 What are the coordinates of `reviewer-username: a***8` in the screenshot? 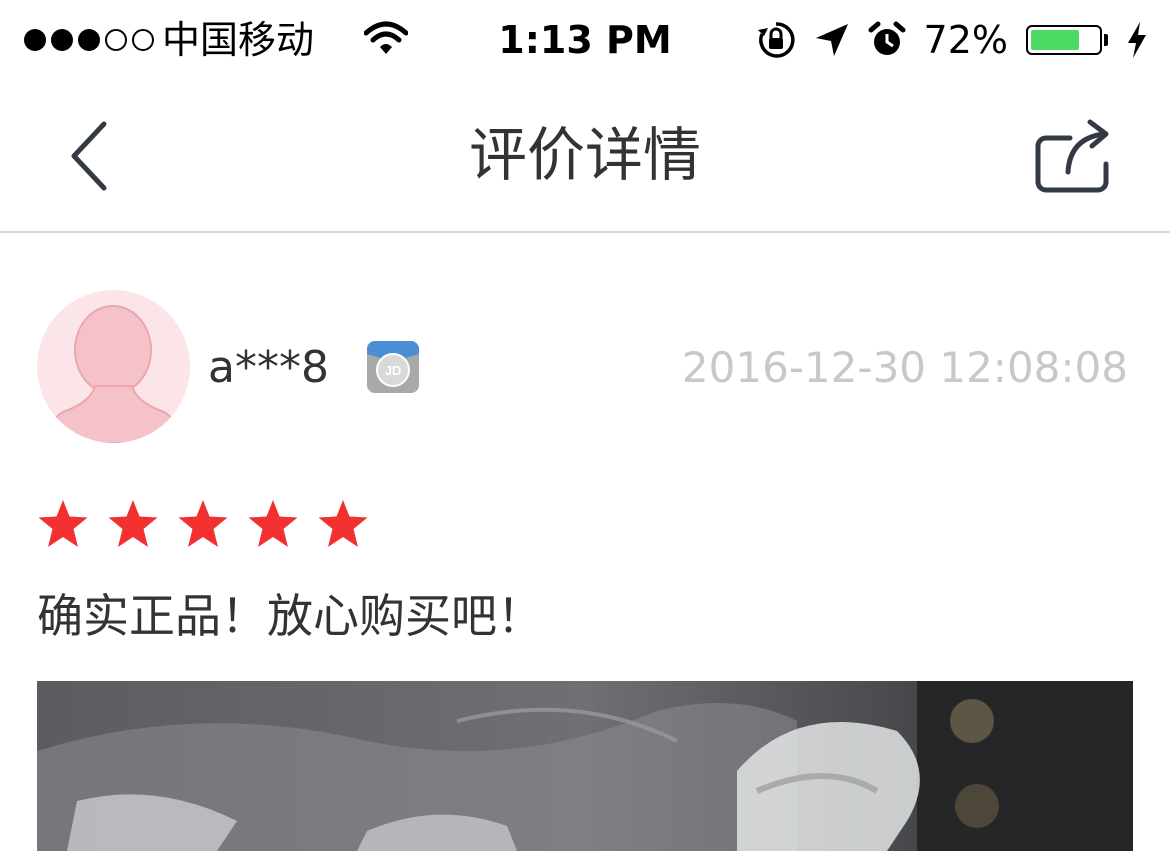 It's located at (268, 367).